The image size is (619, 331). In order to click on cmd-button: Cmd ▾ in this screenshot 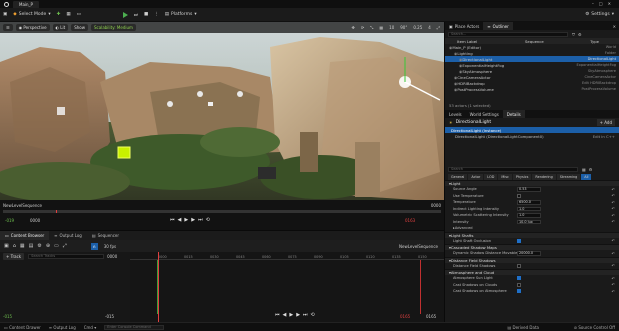, I will do `click(90, 327)`.